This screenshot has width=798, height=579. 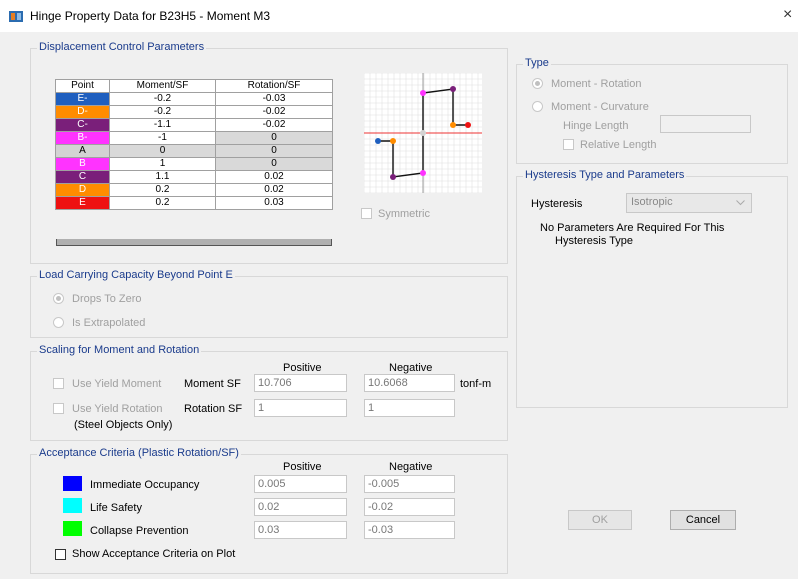 I want to click on relative-length-label: Relative Length, so click(x=618, y=145).